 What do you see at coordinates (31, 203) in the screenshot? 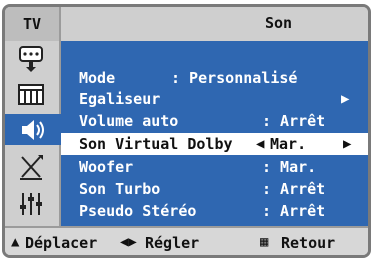
I see `setup-sliders-icon` at bounding box center [31, 203].